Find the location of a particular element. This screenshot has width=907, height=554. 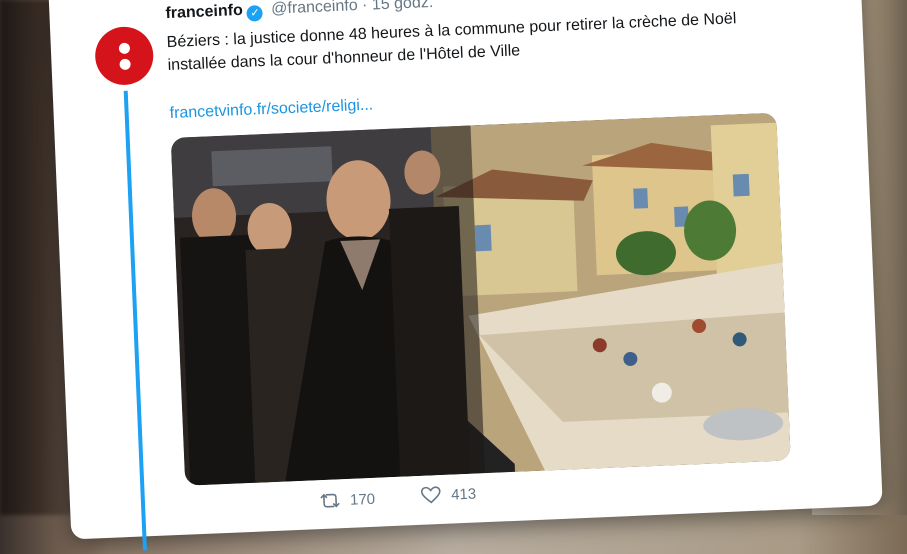

verified-badge-icon: ✓ is located at coordinates (255, 13).